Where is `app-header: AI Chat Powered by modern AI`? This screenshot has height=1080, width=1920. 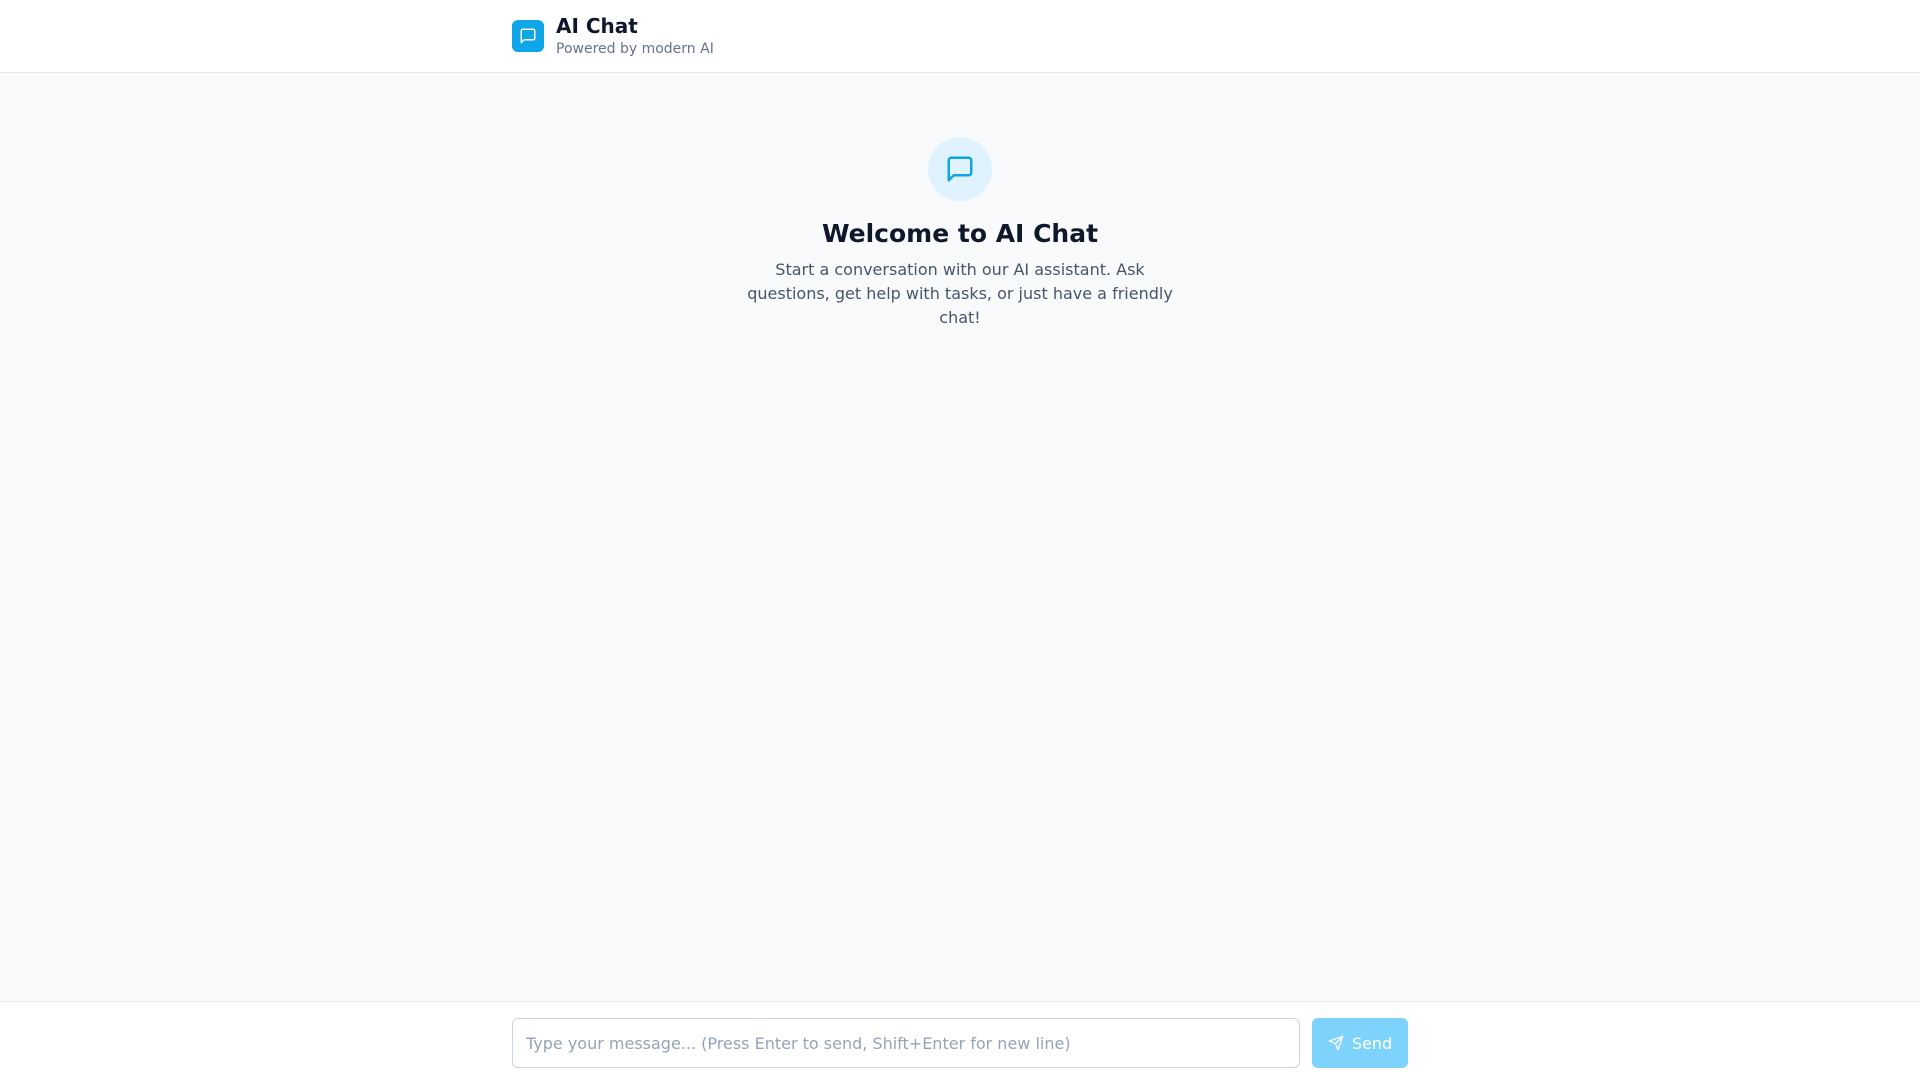 app-header: AI Chat Powered by modern AI is located at coordinates (960, 36).